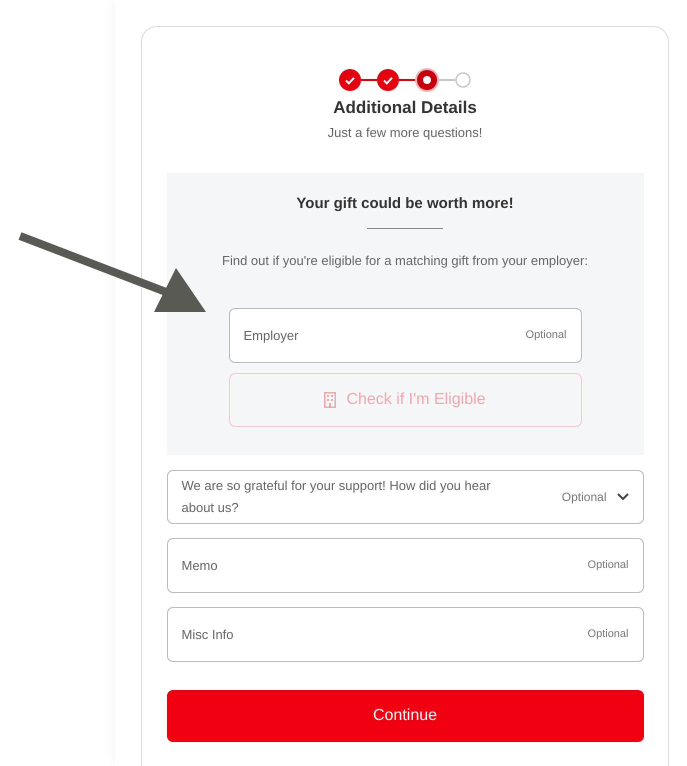  I want to click on field-placeholder: Misc Info, so click(208, 635).